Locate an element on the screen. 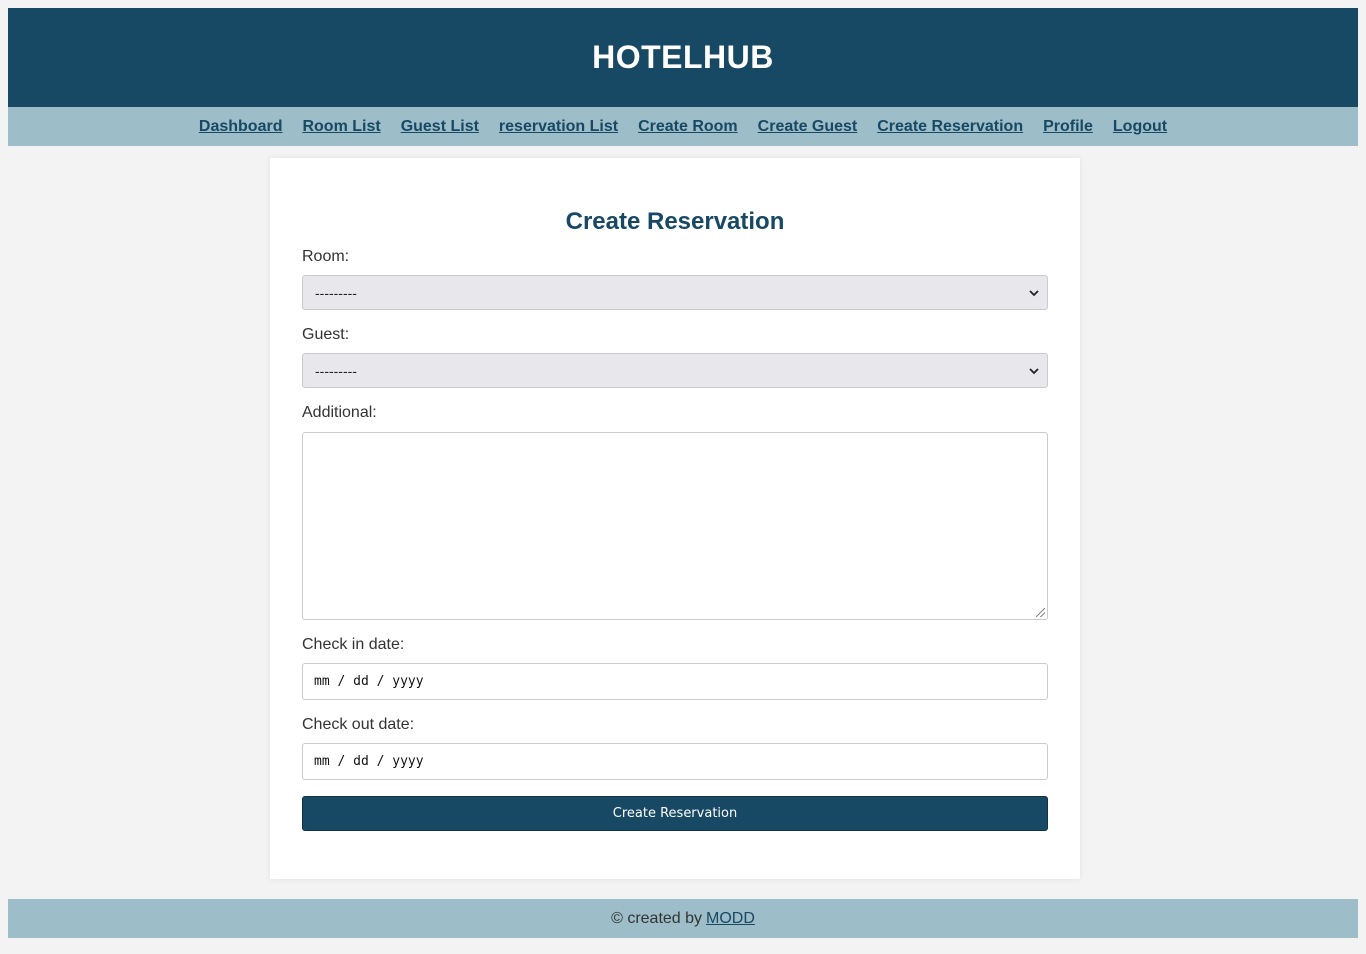 The image size is (1366, 954). check-out-date-input: mm / dd / yyyy is located at coordinates (675, 761).